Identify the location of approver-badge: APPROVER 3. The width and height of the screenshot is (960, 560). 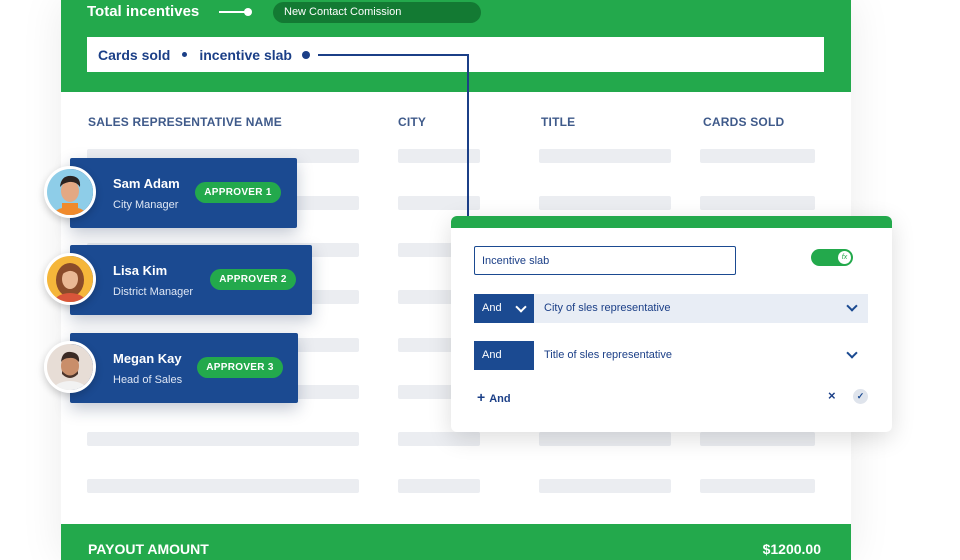
(240, 367).